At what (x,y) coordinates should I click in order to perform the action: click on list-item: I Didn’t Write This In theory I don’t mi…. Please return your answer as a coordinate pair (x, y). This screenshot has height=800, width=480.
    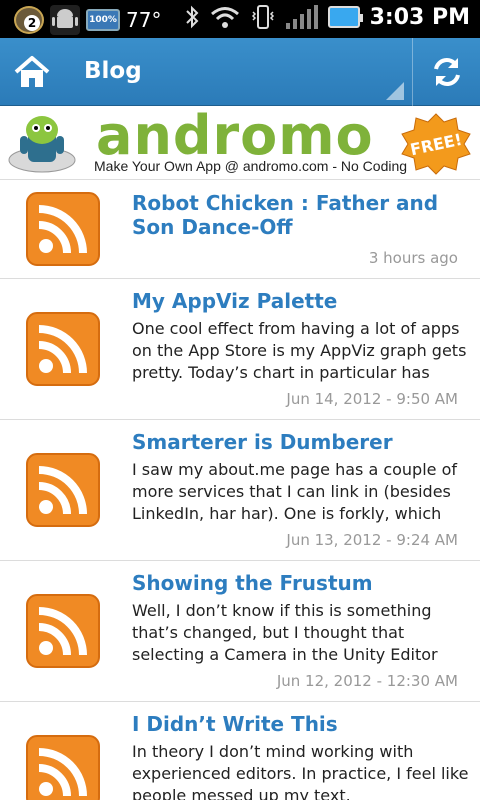
    Looking at the image, I should click on (240, 751).